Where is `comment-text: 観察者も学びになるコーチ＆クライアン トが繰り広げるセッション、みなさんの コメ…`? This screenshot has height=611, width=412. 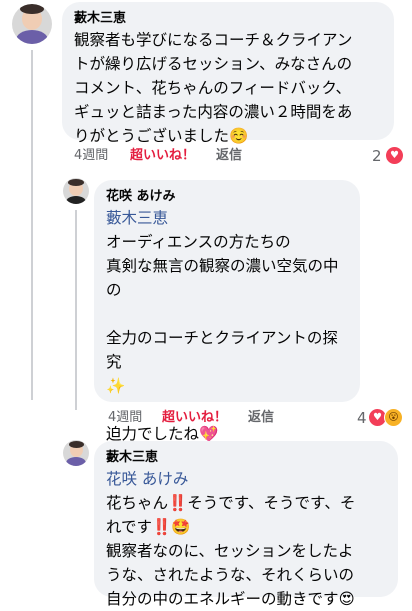
comment-text: 観察者も学びになるコーチ＆クライアン トが繰り広げるセッション、みなさんの コメ… is located at coordinates (213, 88).